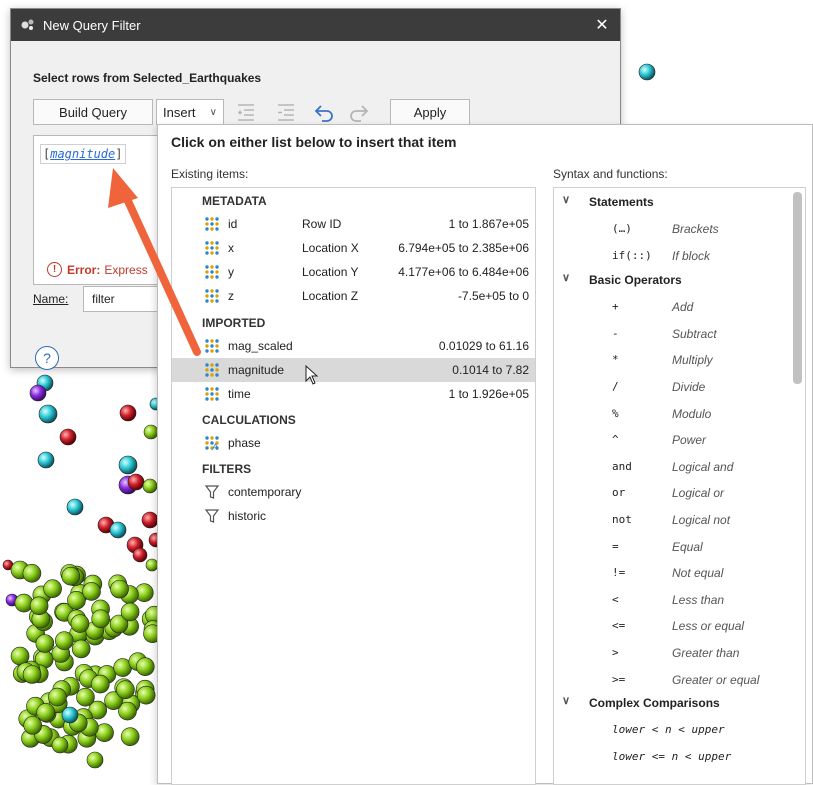 This screenshot has height=785, width=813. What do you see at coordinates (674, 680) in the screenshot?
I see `syntax-item: >= Greater or equal` at bounding box center [674, 680].